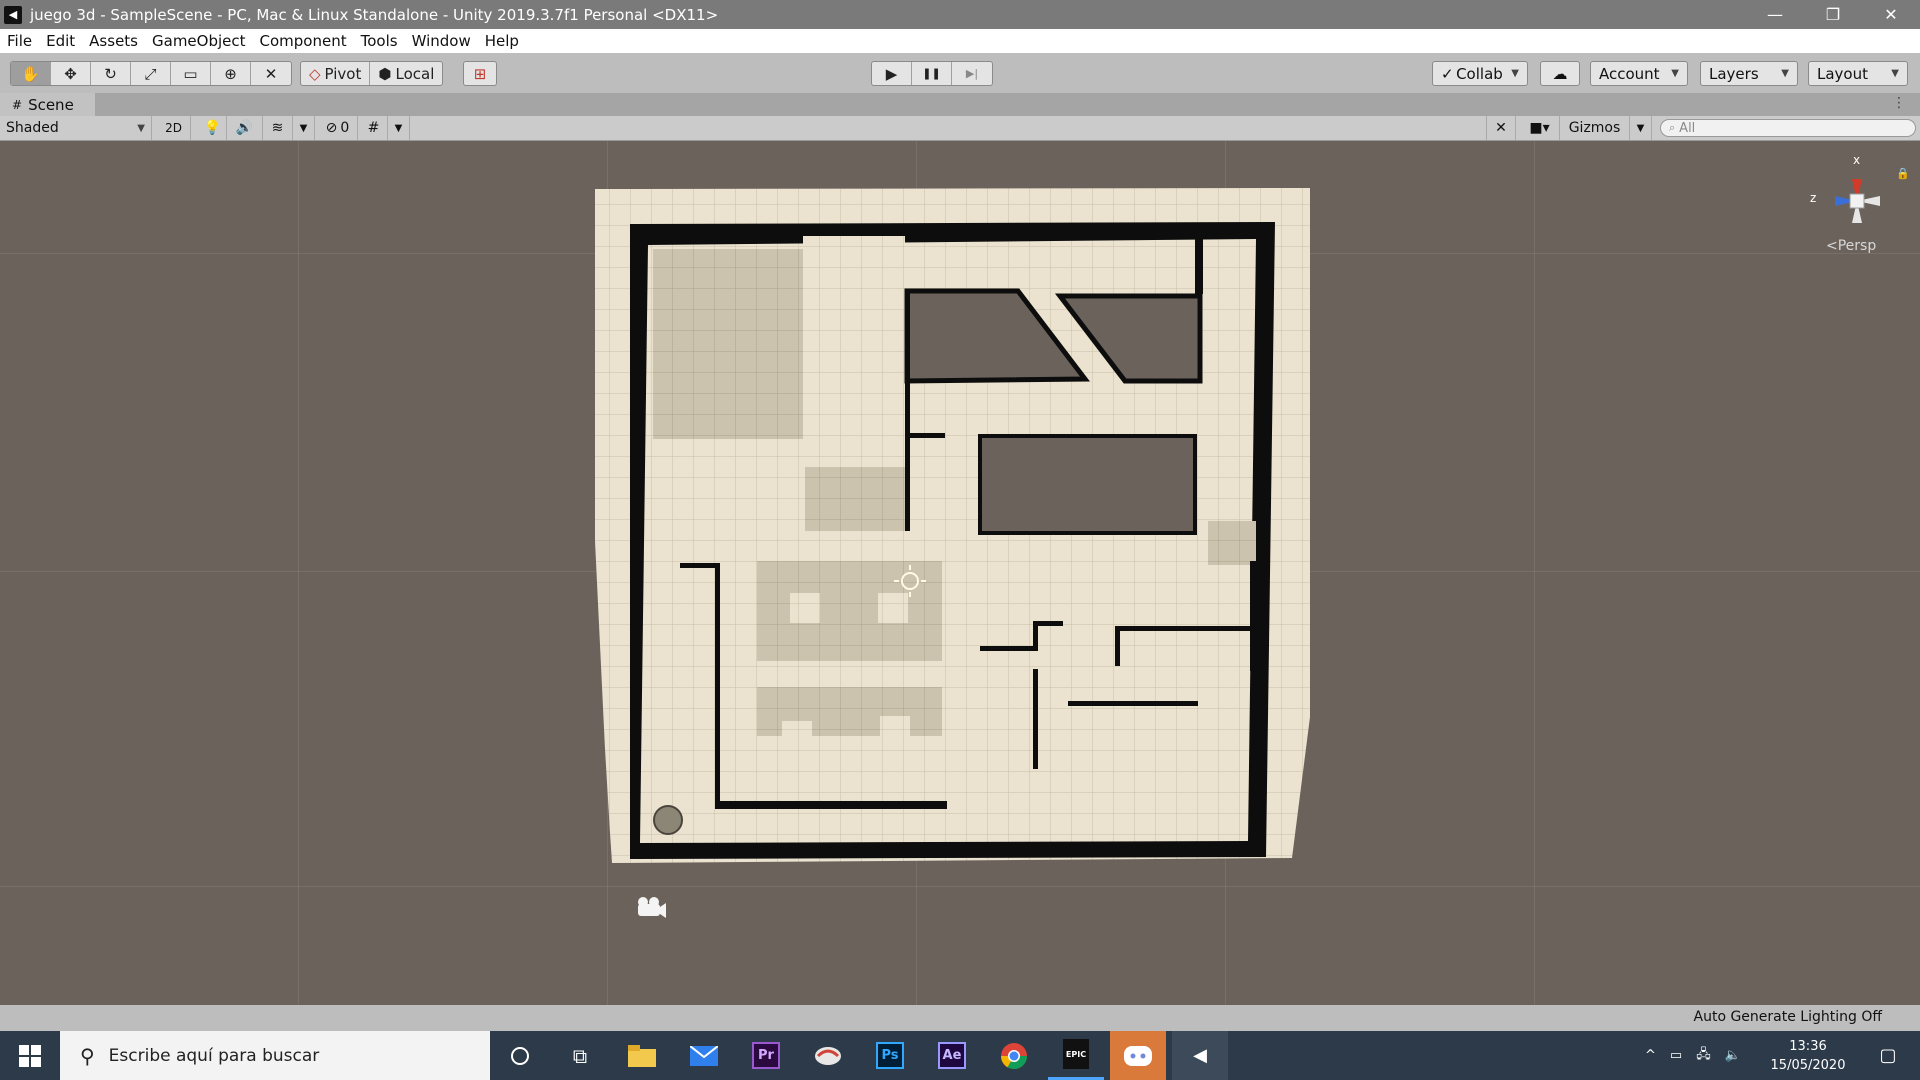 The width and height of the screenshot is (1920, 1080). Describe the element at coordinates (1888, 1055) in the screenshot. I see `notifications-icon: ▢` at that location.